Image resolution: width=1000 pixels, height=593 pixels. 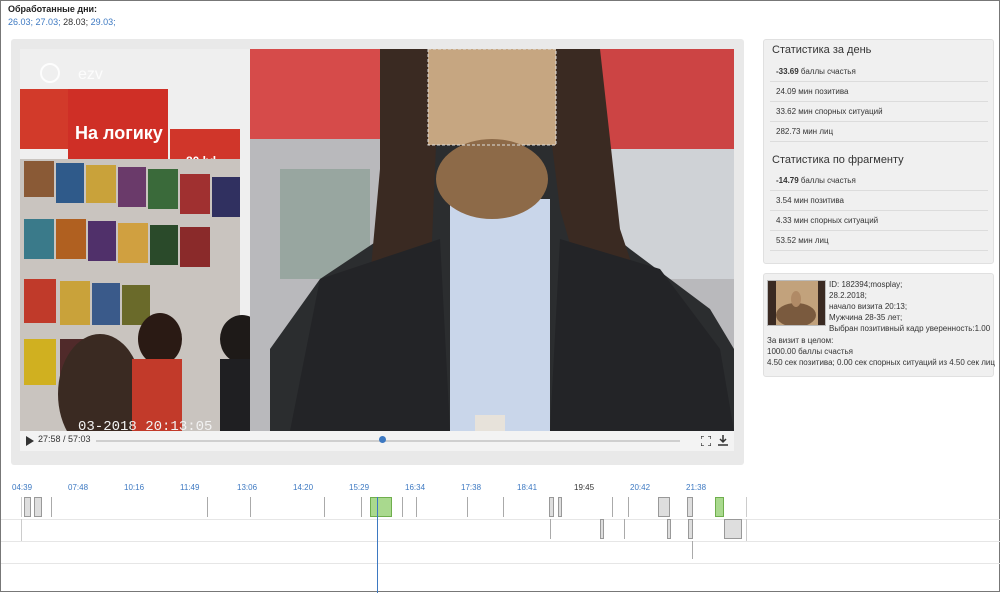 What do you see at coordinates (800, 340) in the screenshot?
I see `visit-summary-title: За визит в целом:` at bounding box center [800, 340].